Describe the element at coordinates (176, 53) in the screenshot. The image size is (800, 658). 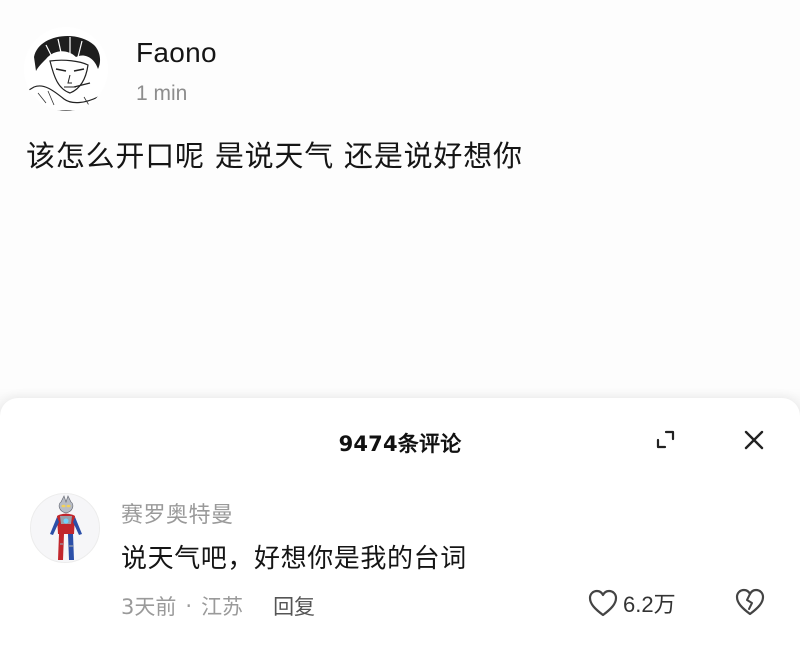
I see `author-name: Faono` at that location.